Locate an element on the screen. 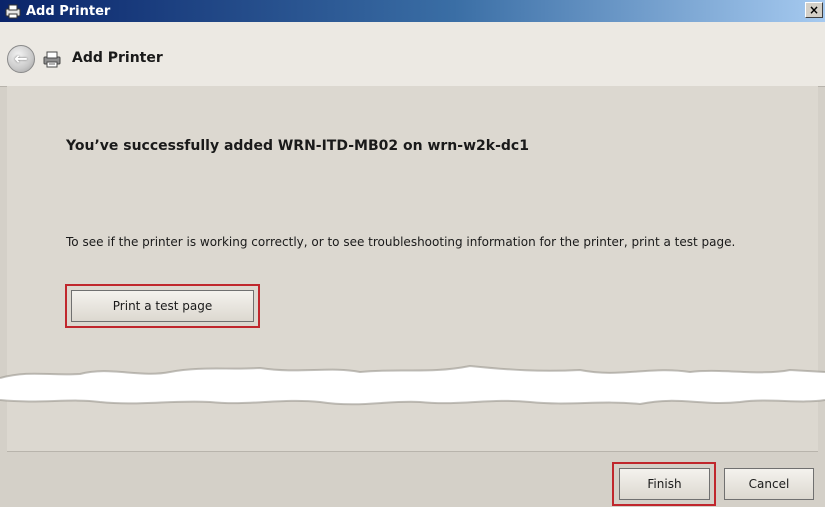 This screenshot has height=507, width=825. cancel-button: Cancel is located at coordinates (769, 484).